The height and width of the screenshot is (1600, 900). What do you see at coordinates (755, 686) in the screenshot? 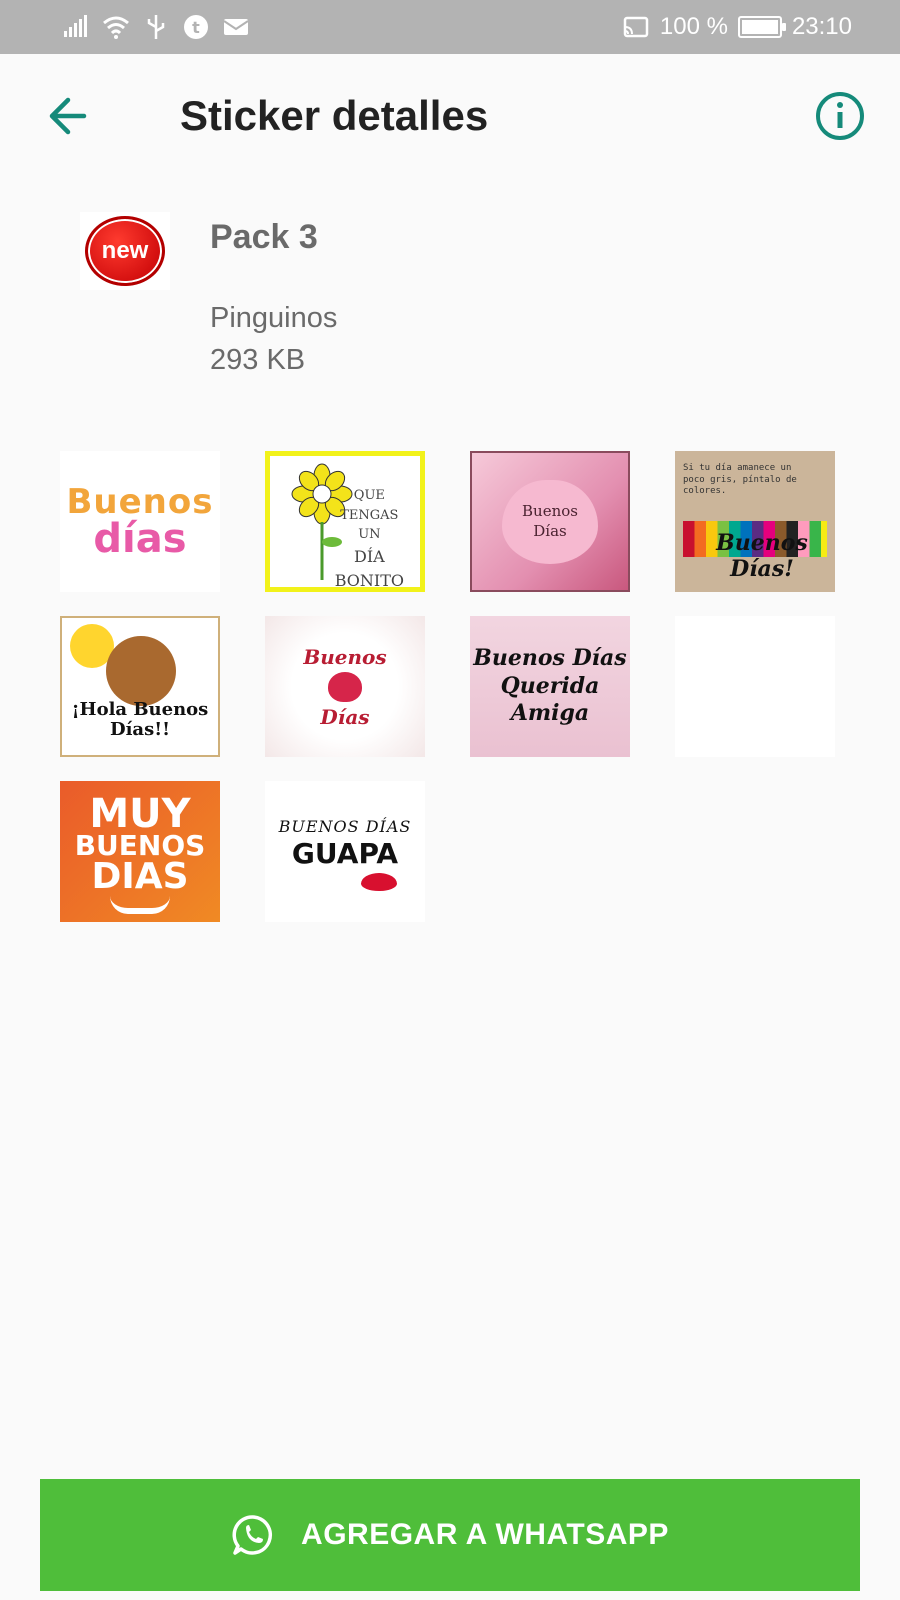
I see `sticker-blank` at bounding box center [755, 686].